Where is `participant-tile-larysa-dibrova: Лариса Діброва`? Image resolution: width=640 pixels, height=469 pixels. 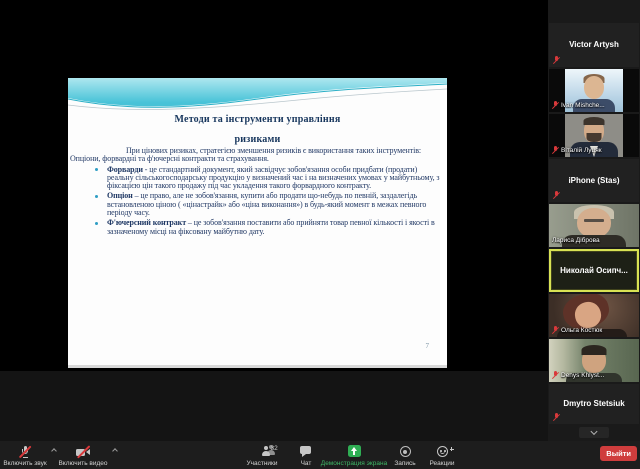
participant-tile-larysa-dibrova: Лариса Діброва is located at coordinates (594, 225).